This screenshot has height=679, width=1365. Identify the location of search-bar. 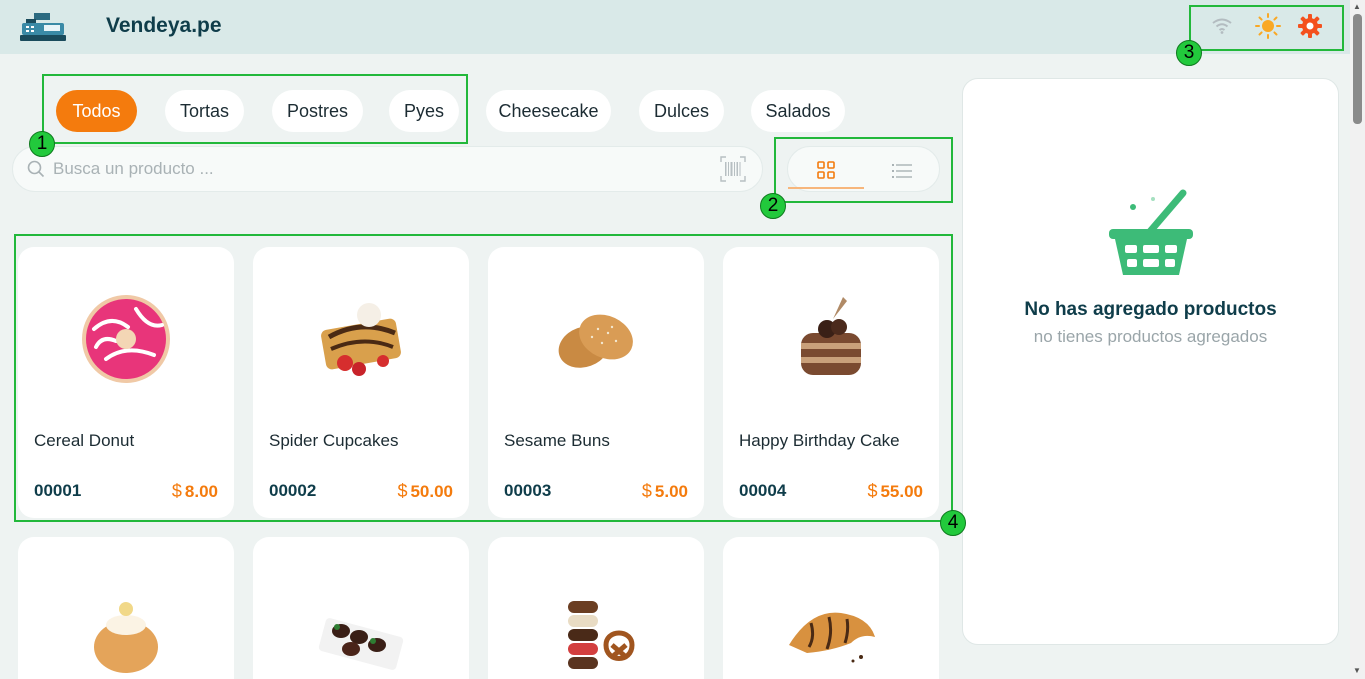
(387, 169).